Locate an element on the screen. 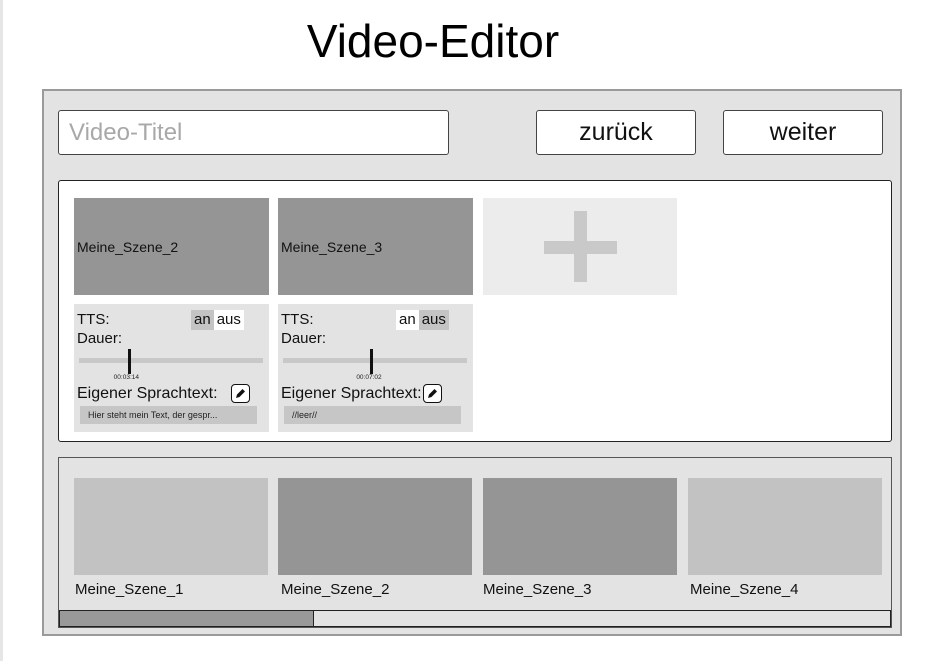  plus-icon is located at coordinates (580, 246).